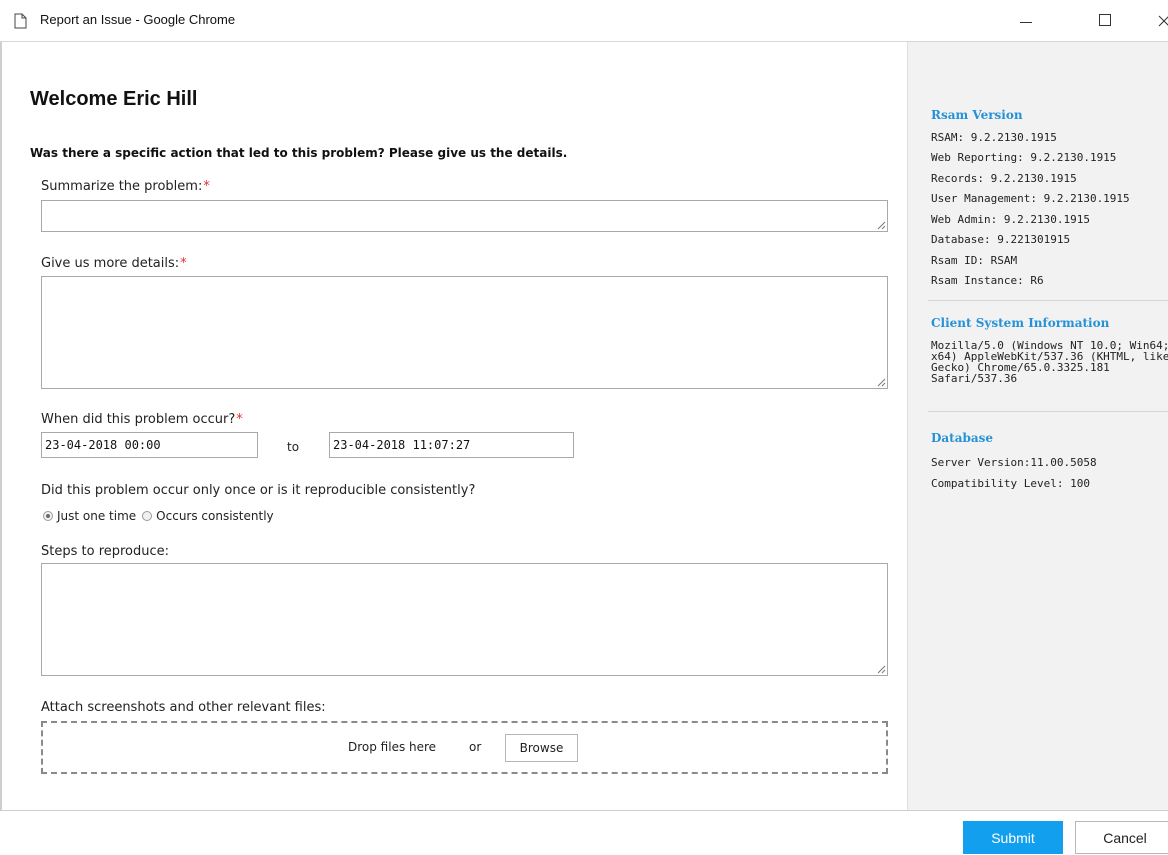 This screenshot has height=855, width=1168. What do you see at coordinates (114, 99) in the screenshot?
I see `welcome-heading: Welcome Eric Hill` at bounding box center [114, 99].